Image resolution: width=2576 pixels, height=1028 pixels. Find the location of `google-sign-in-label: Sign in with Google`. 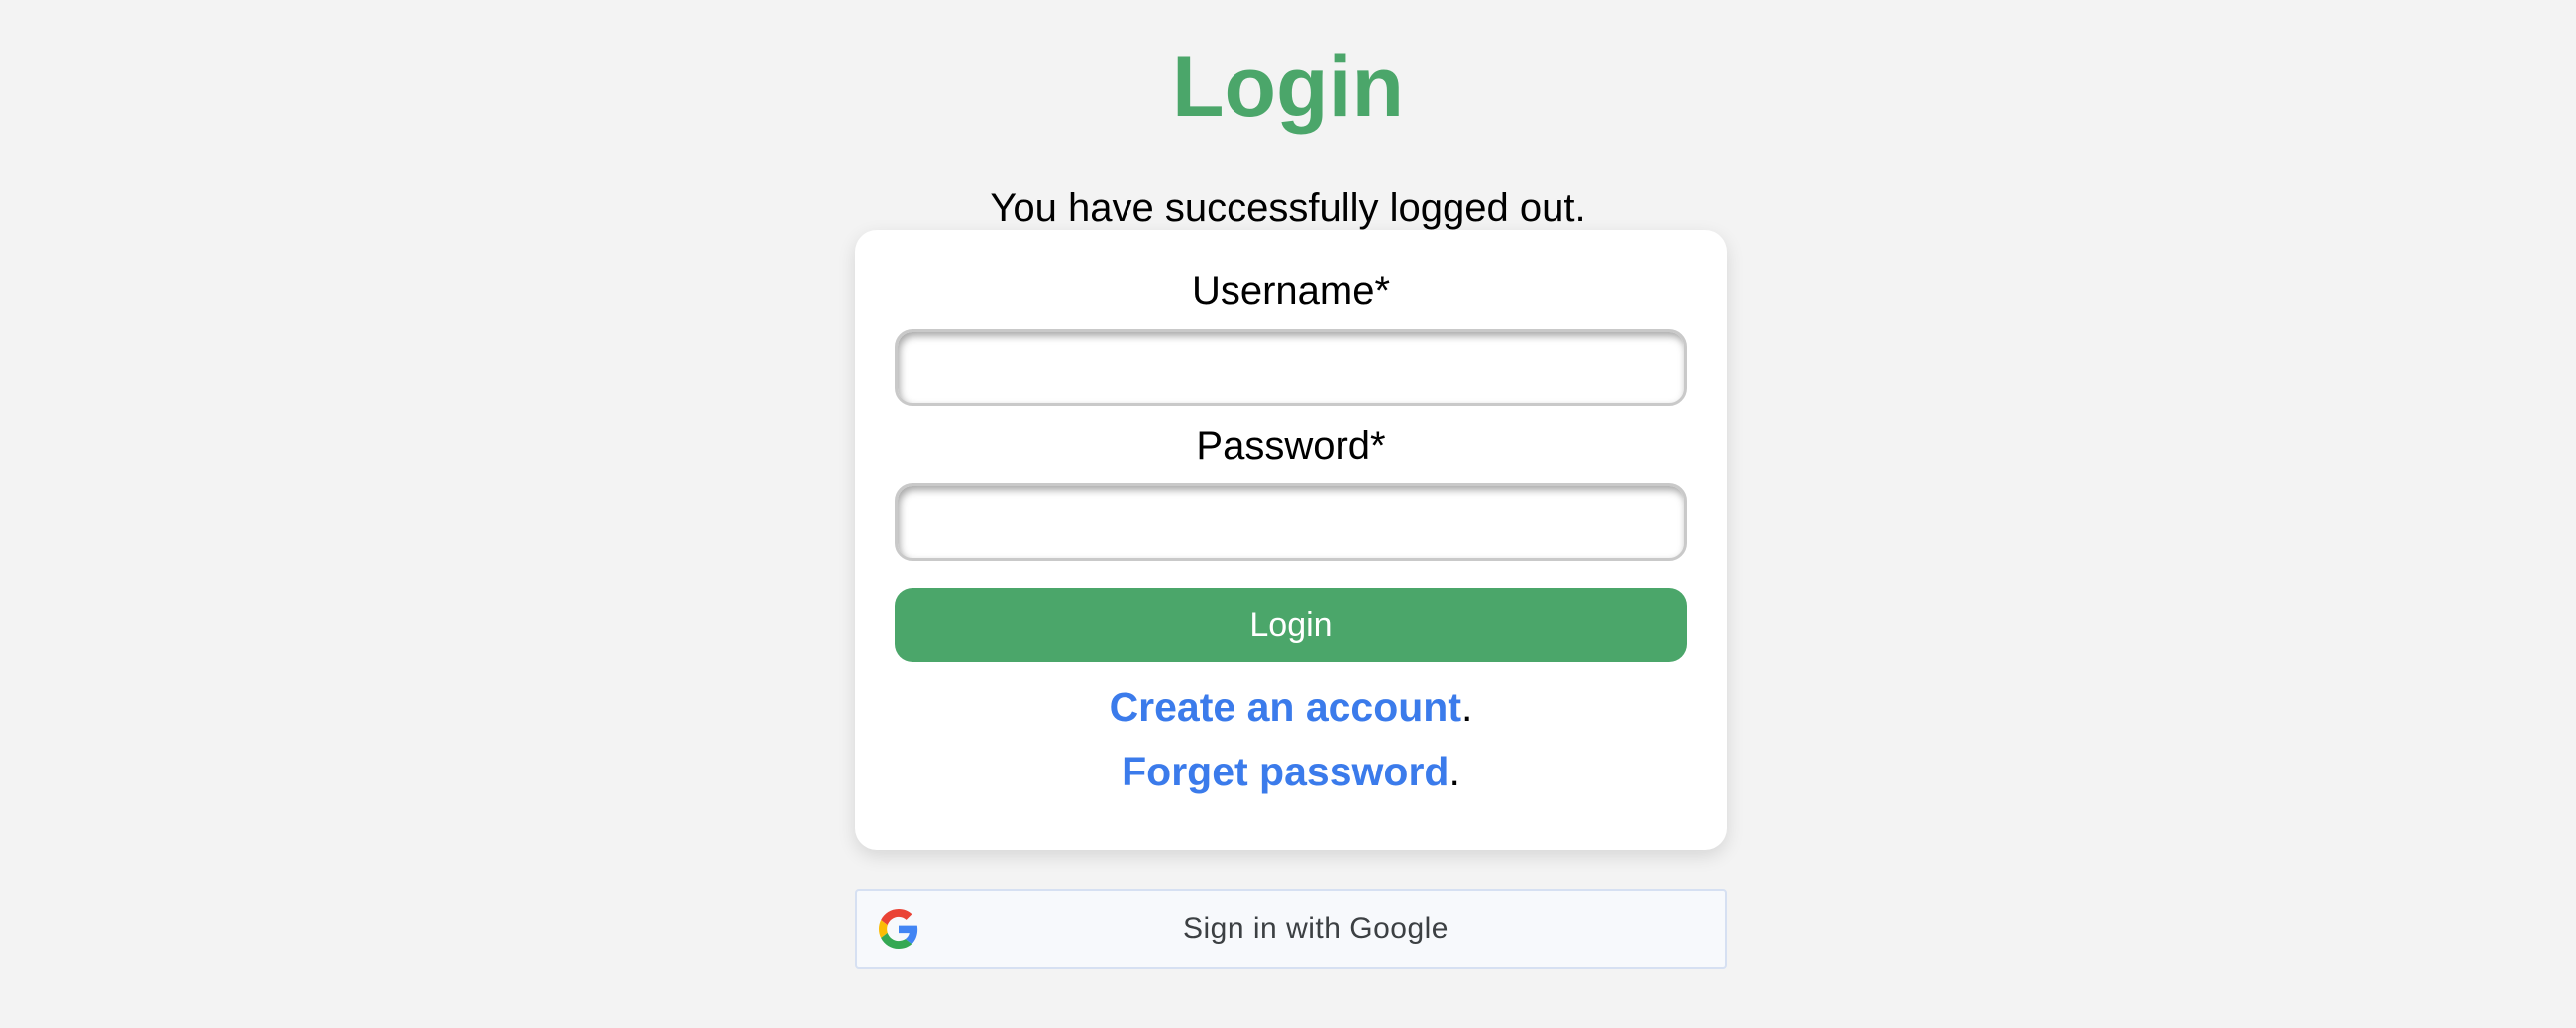

google-sign-in-label: Sign in with Google is located at coordinates (1316, 928).